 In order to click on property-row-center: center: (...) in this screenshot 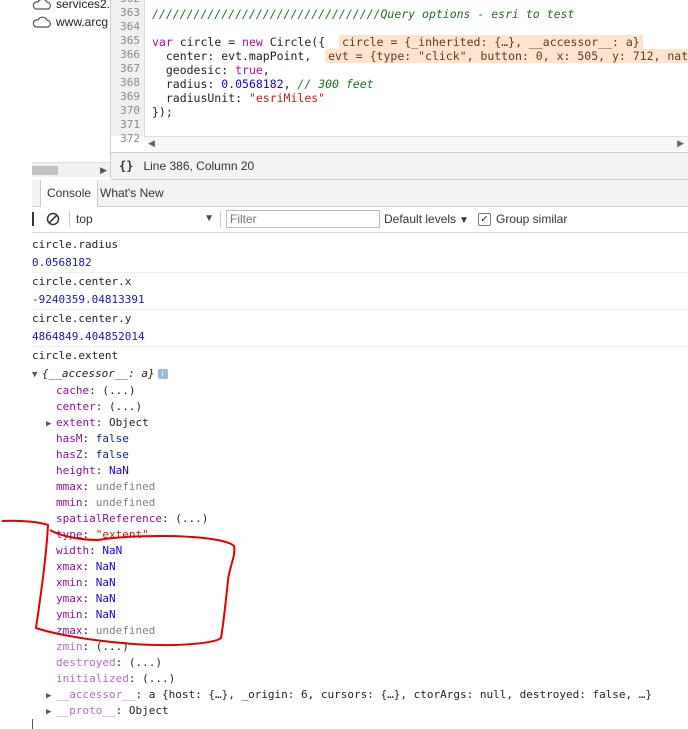, I will do `click(99, 407)`.